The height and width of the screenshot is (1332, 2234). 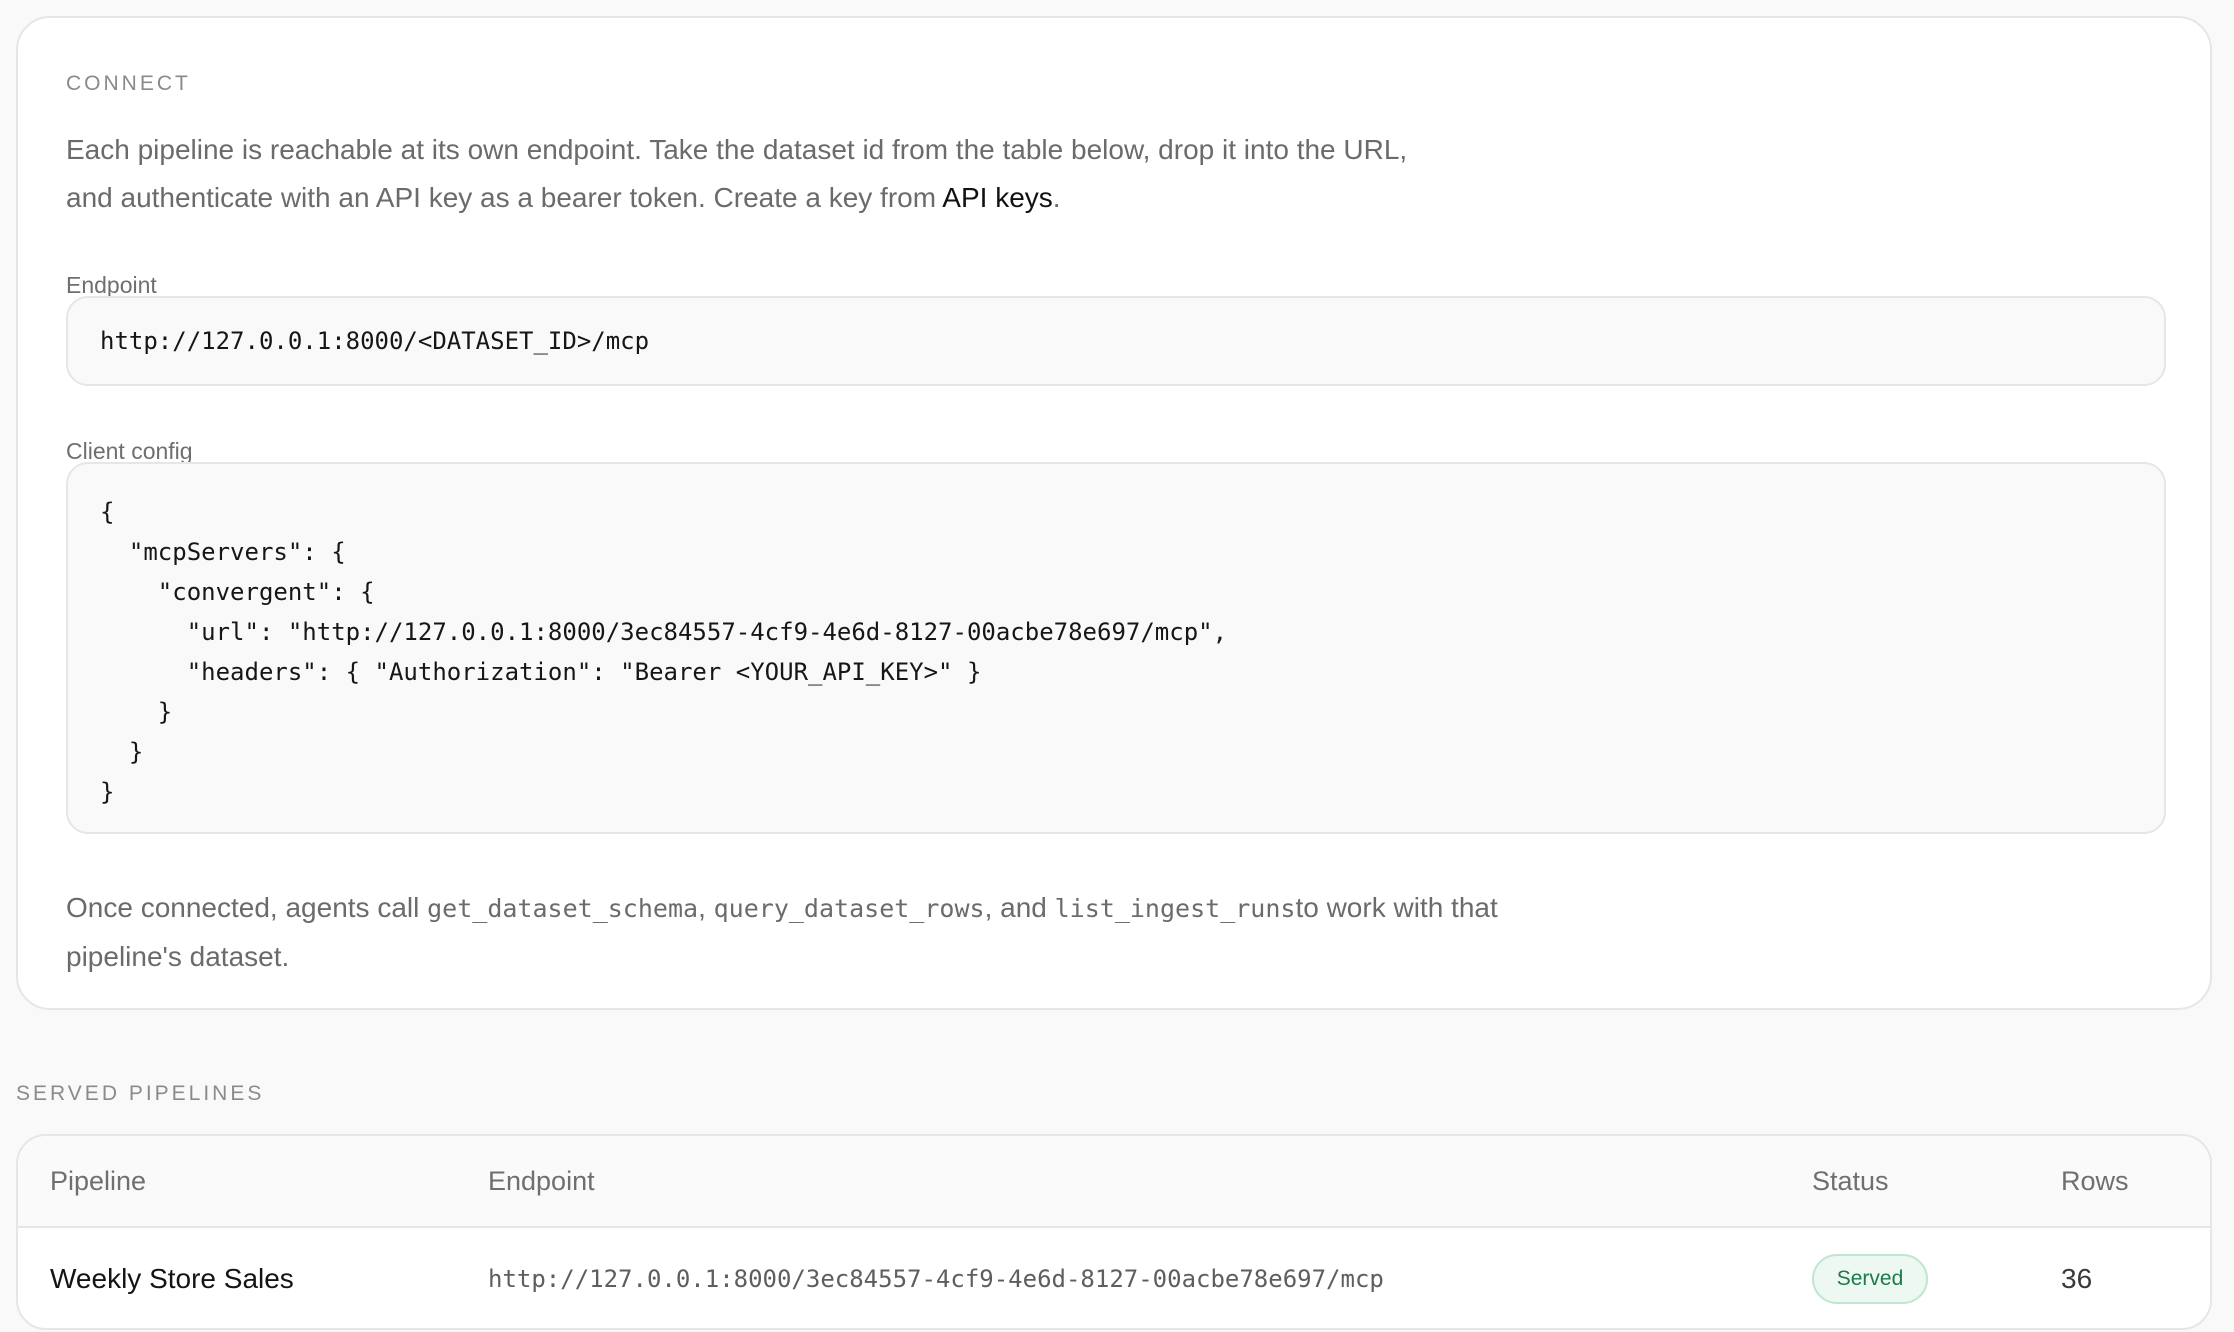 What do you see at coordinates (98, 1181) in the screenshot?
I see `column-header-pipeline: Pipeline` at bounding box center [98, 1181].